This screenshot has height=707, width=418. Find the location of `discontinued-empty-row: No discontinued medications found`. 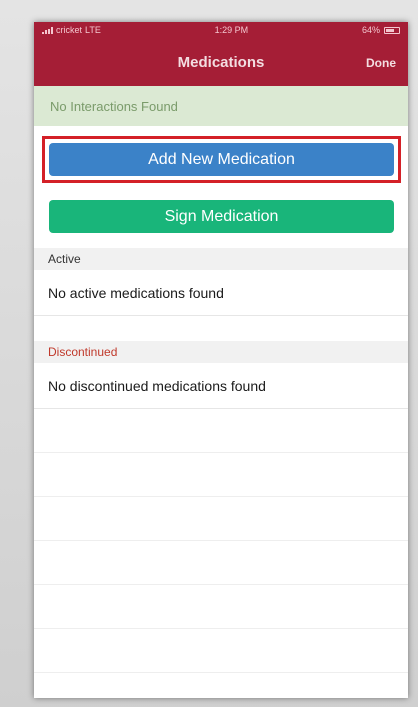

discontinued-empty-row: No discontinued medications found is located at coordinates (221, 386).